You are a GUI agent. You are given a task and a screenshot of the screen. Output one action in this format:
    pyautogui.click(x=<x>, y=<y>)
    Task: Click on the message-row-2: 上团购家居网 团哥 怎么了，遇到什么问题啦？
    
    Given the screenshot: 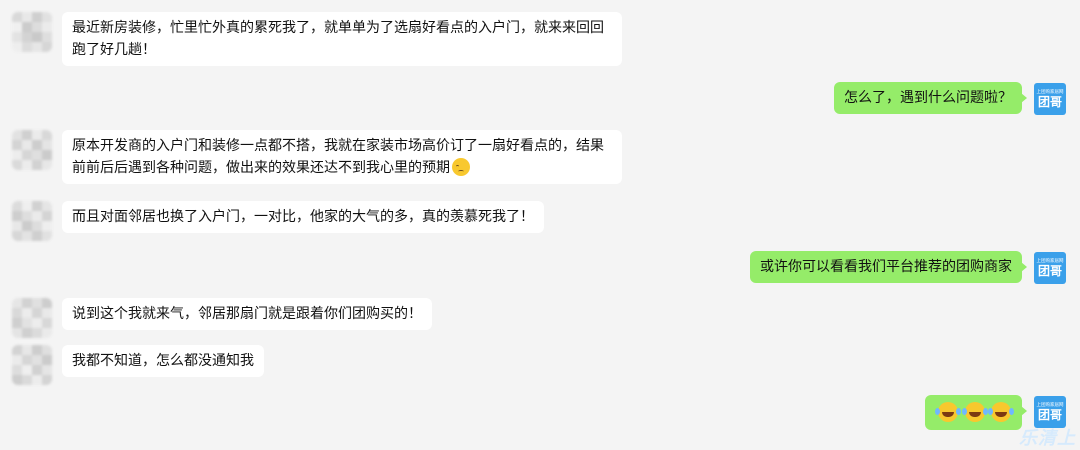 What is the action you would take?
    pyautogui.click(x=950, y=98)
    